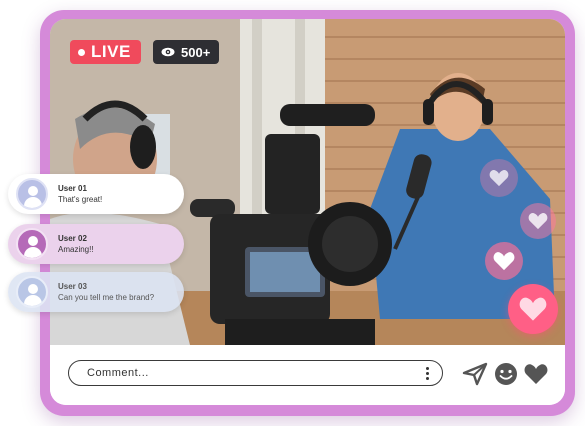 The width and height of the screenshot is (585, 426). What do you see at coordinates (80, 199) in the screenshot?
I see `comment-message: That's great!` at bounding box center [80, 199].